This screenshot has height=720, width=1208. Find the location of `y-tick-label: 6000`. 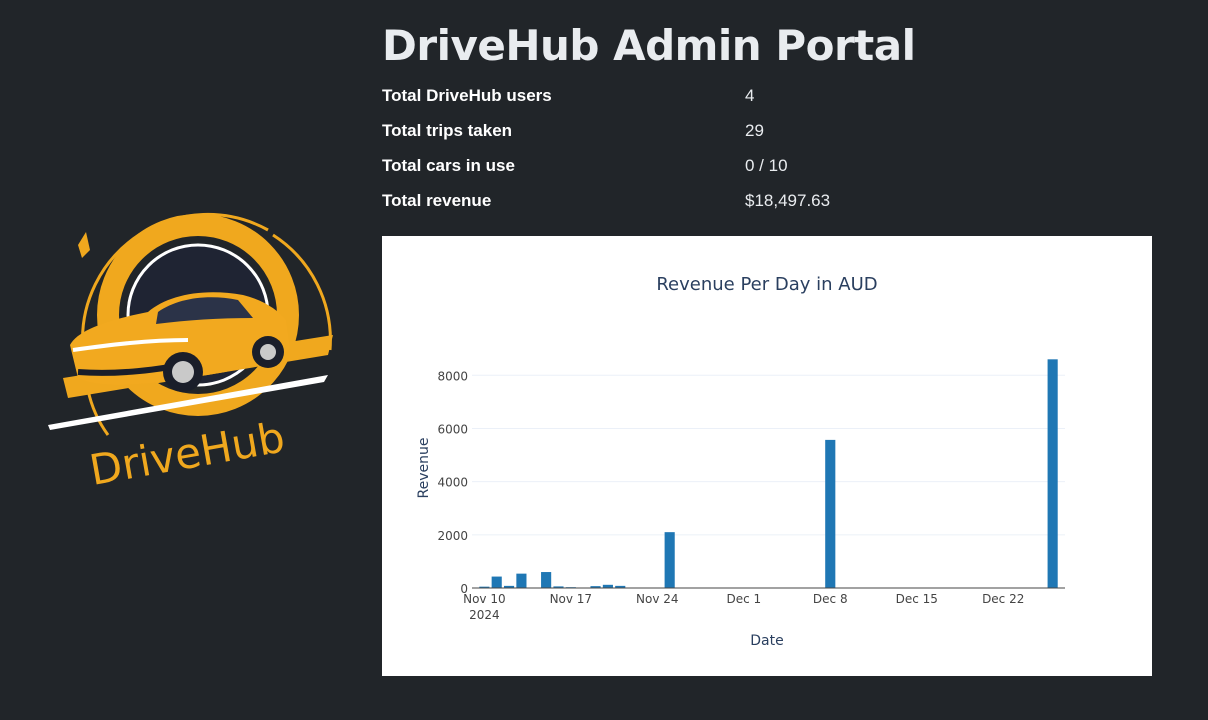

y-tick-label: 6000 is located at coordinates (452, 429).